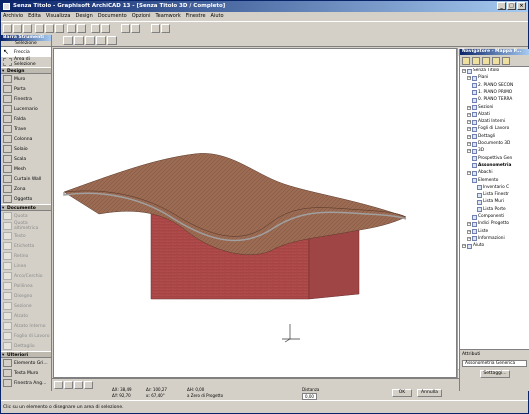 This screenshot has height=414, width=529. What do you see at coordinates (481, 137) in the screenshot?
I see `tree-item: − Dettagli` at bounding box center [481, 137].